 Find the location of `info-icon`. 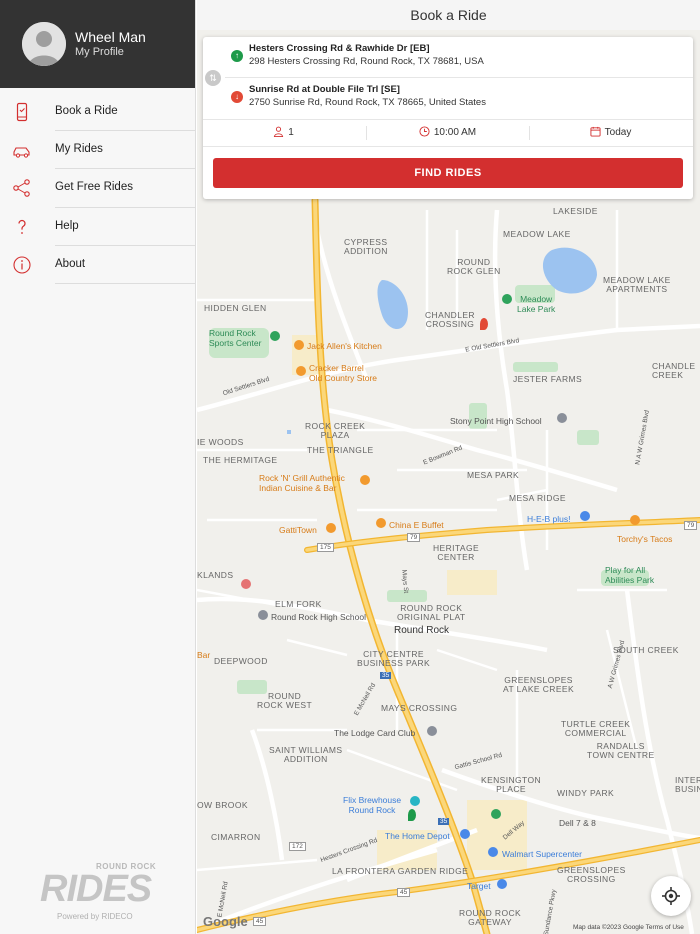

info-icon is located at coordinates (22, 265).